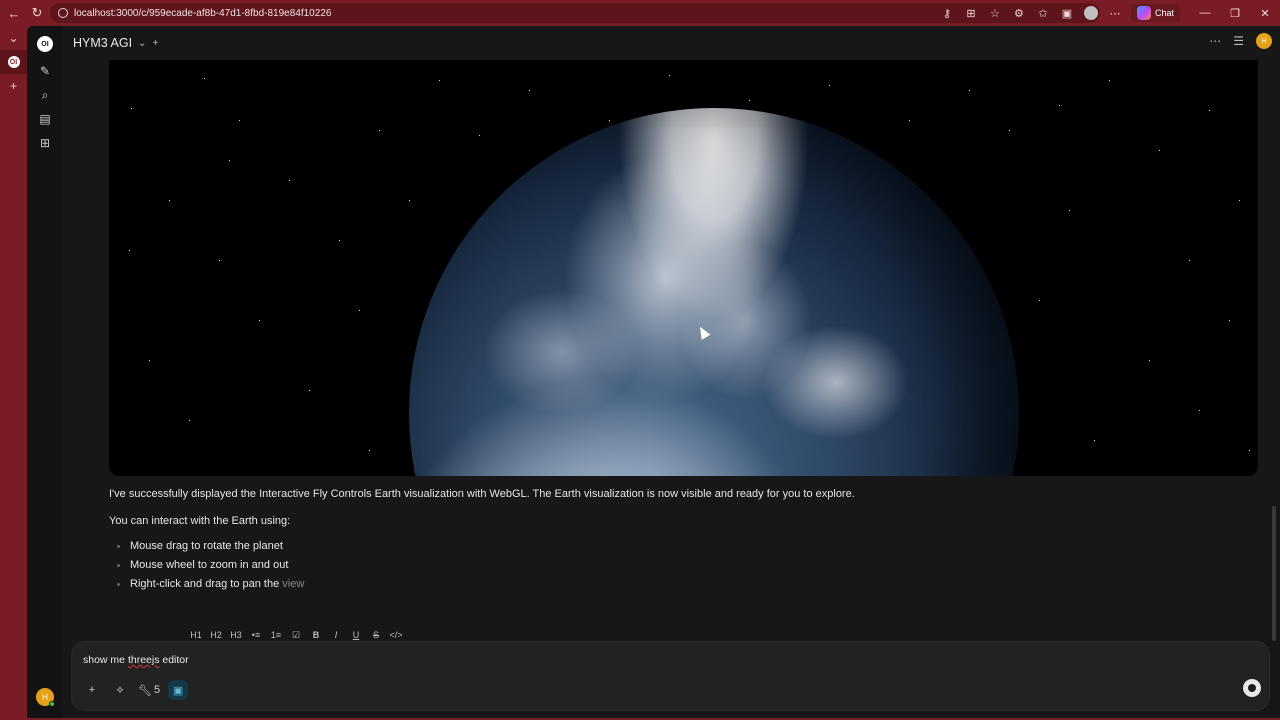 Image resolution: width=1280 pixels, height=720 pixels. I want to click on stop-icon, so click(1252, 688).